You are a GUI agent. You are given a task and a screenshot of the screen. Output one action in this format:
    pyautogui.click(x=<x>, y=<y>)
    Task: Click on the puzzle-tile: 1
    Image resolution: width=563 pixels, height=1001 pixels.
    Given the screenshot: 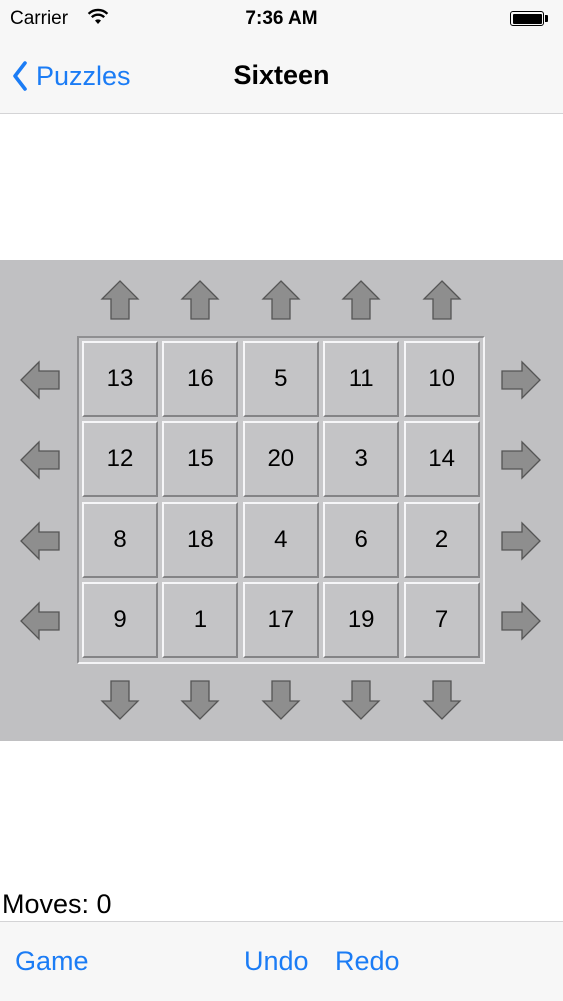 What is the action you would take?
    pyautogui.click(x=200, y=620)
    